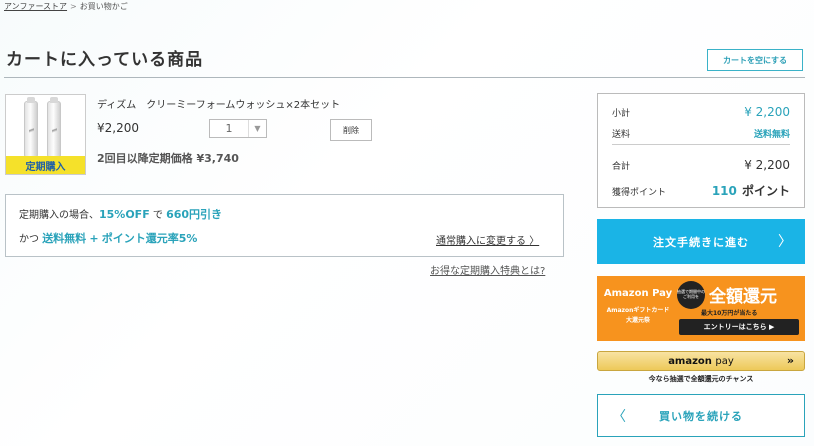 This screenshot has height=446, width=814. I want to click on breadcrumb: アンファーストア > お買い物かご, so click(66, 6).